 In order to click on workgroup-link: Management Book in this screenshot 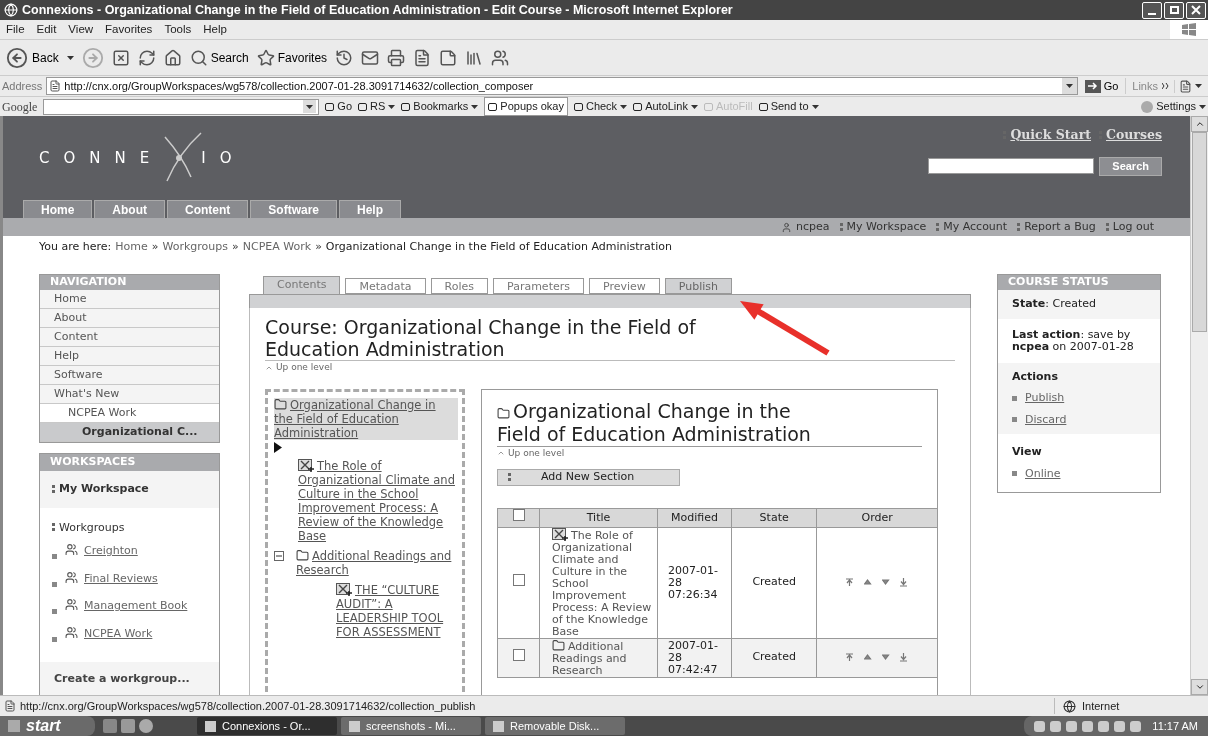, I will do `click(126, 605)`.